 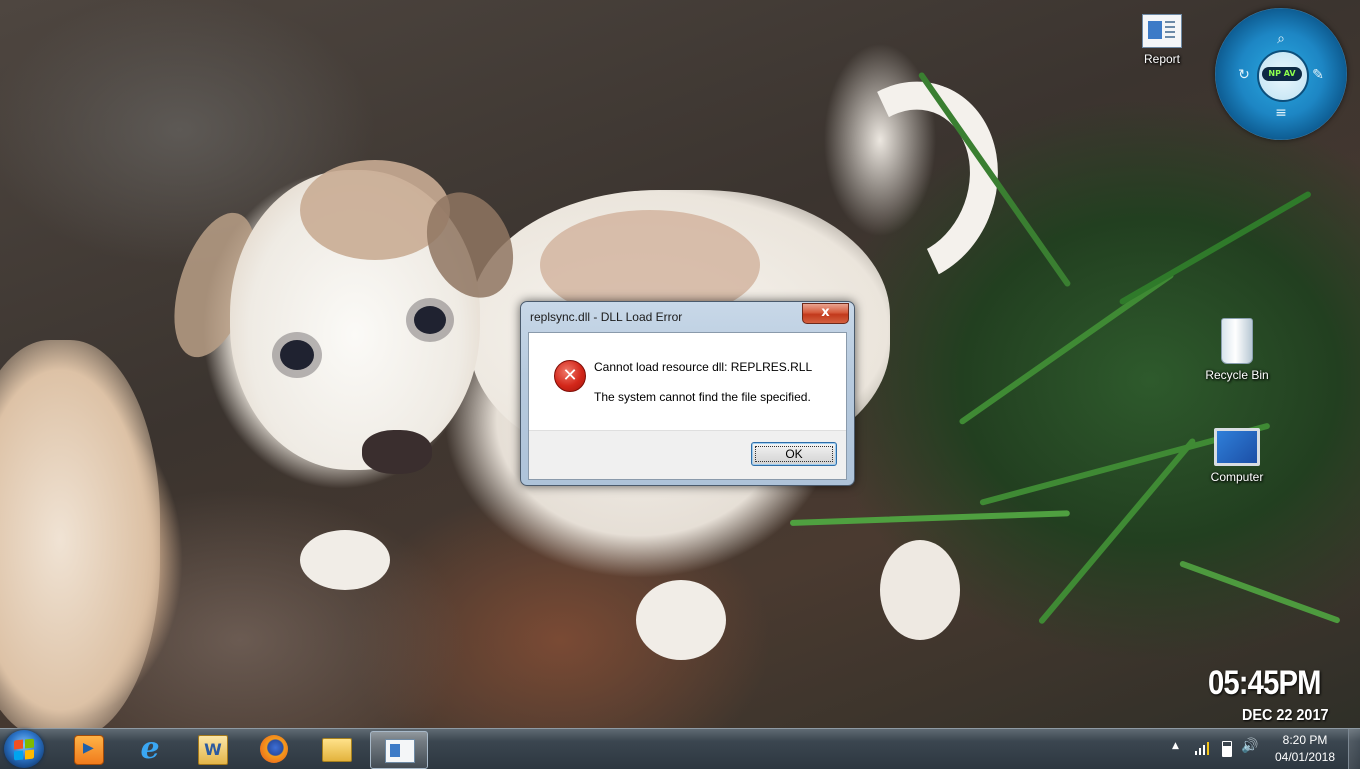 What do you see at coordinates (703, 367) in the screenshot?
I see `error-message-primary: Cannot load resource dll: REPLRES.RLL` at bounding box center [703, 367].